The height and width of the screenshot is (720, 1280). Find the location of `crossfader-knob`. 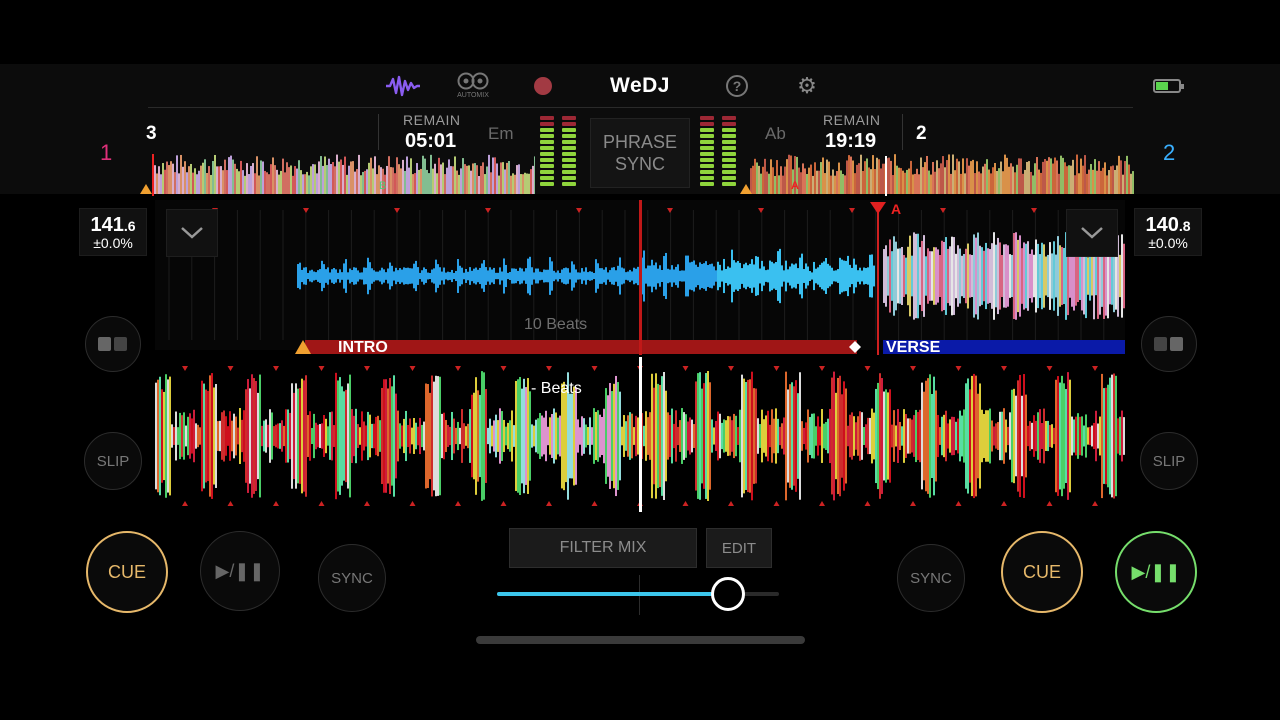

crossfader-knob is located at coordinates (728, 594).